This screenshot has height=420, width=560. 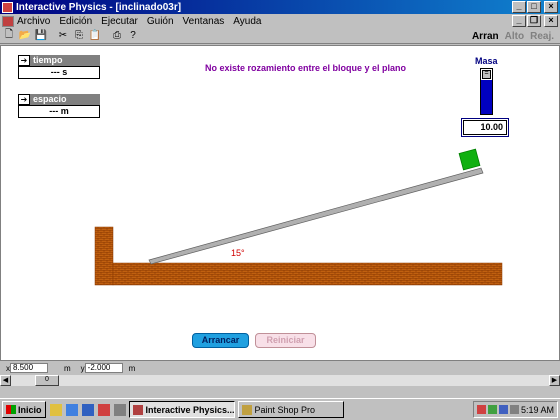 What do you see at coordinates (30, 409) in the screenshot?
I see `start-label: Inicio` at bounding box center [30, 409].